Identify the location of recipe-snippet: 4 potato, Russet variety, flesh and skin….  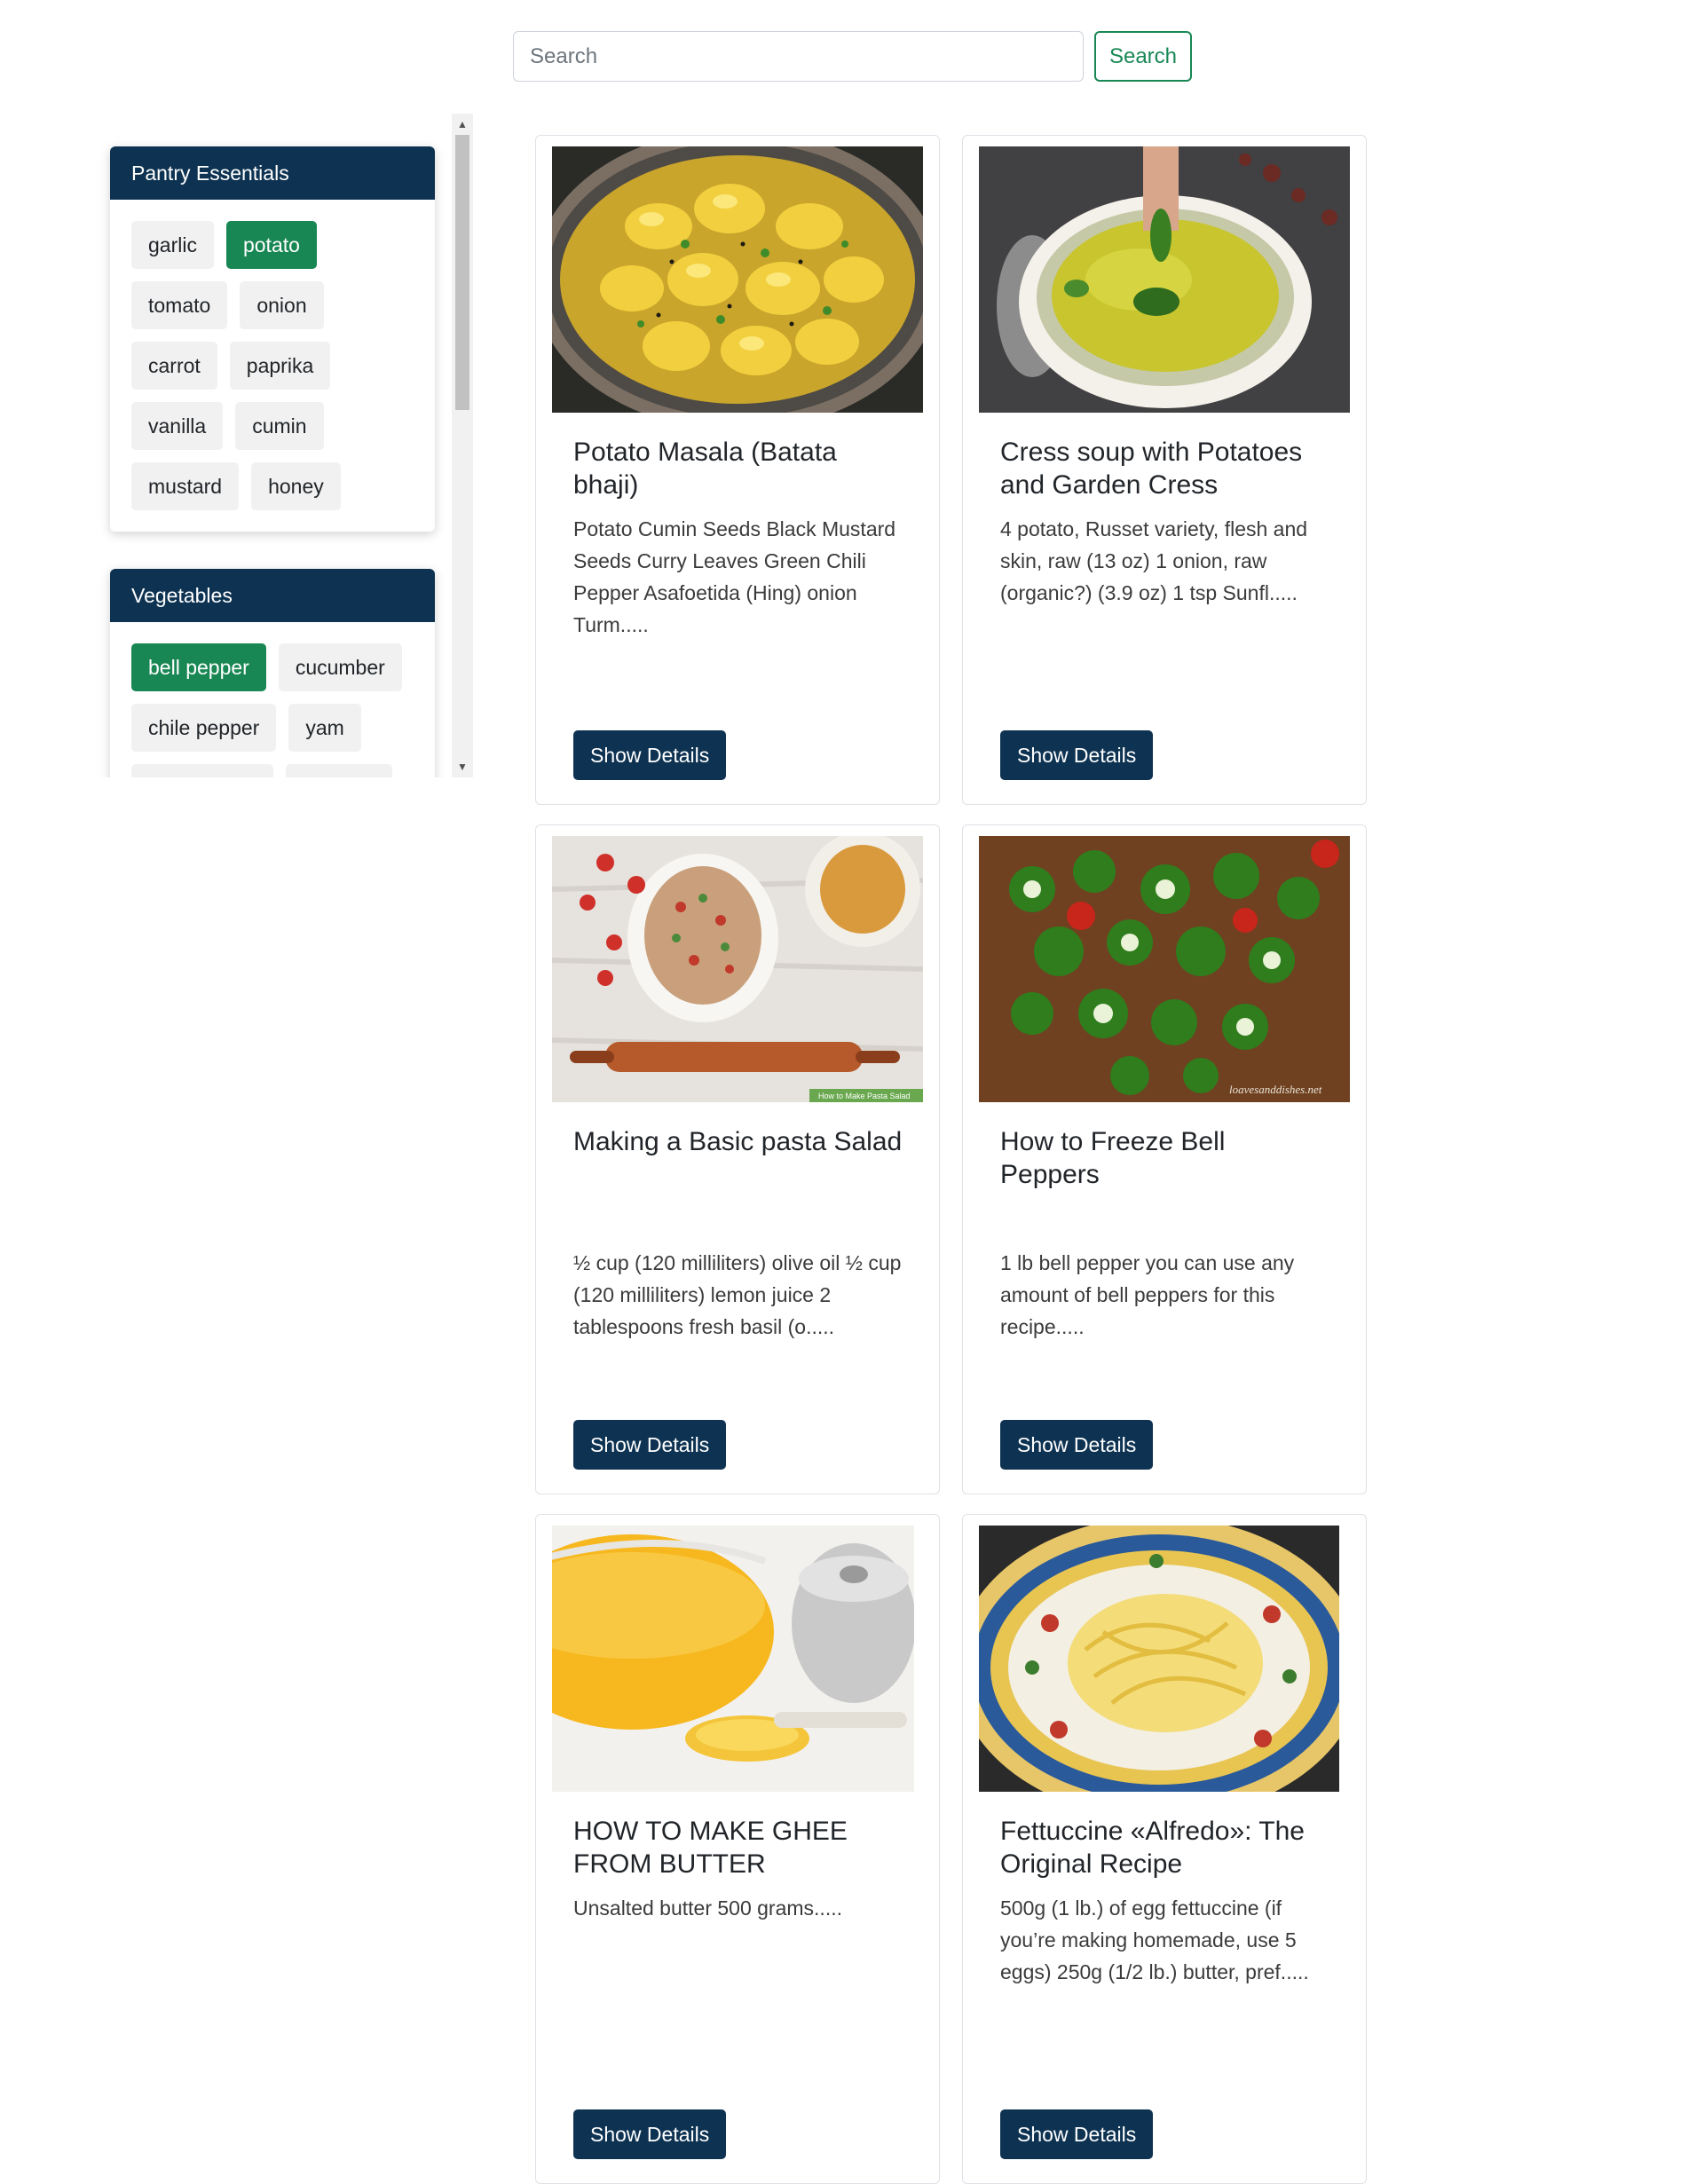
(1154, 560).